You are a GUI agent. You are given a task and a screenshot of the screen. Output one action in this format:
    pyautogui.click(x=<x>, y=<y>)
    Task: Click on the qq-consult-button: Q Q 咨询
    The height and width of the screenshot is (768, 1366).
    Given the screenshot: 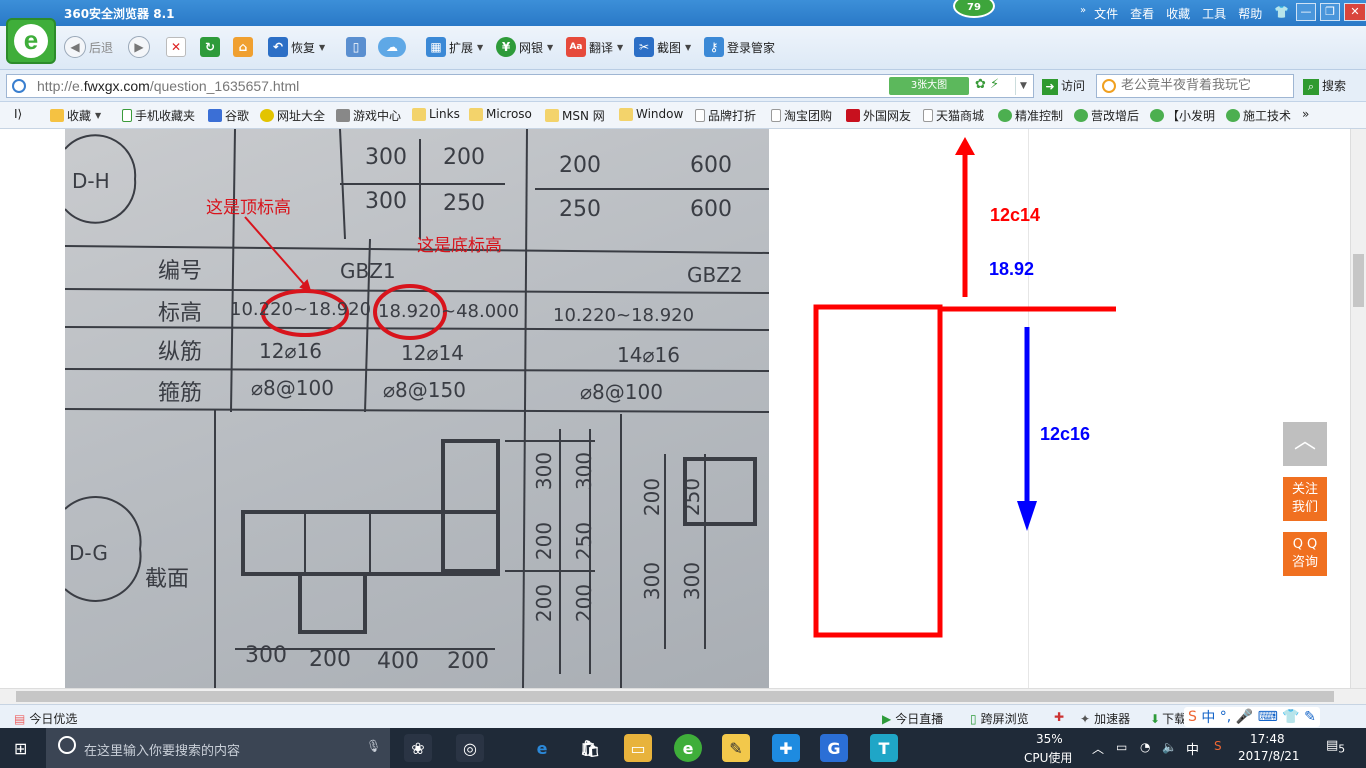 What is the action you would take?
    pyautogui.click(x=1305, y=554)
    